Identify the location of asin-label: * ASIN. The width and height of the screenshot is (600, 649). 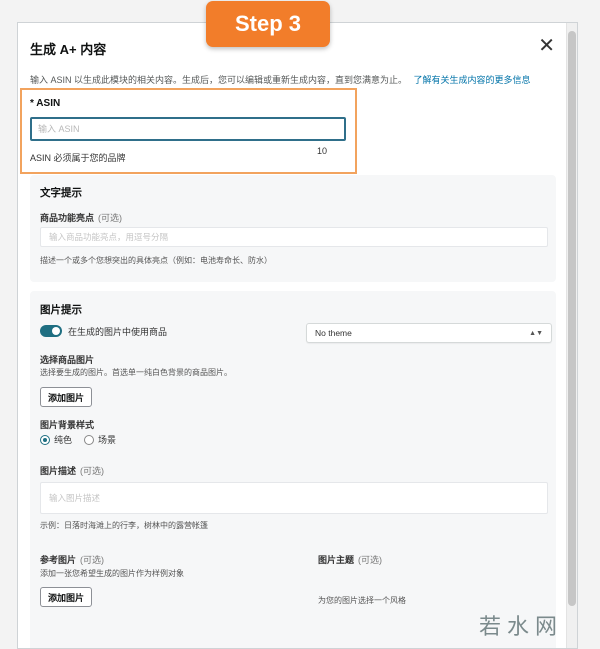
(45, 103).